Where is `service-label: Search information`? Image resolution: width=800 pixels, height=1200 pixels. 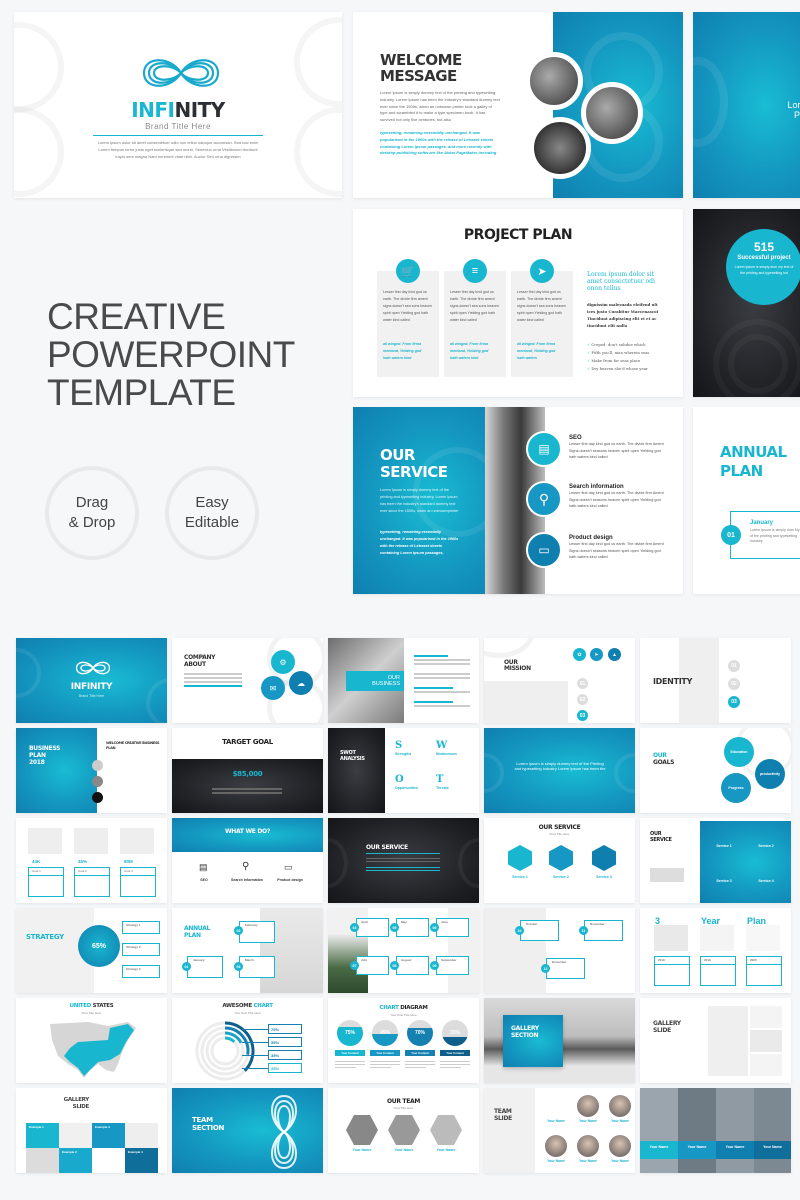
service-label: Search information is located at coordinates (247, 880).